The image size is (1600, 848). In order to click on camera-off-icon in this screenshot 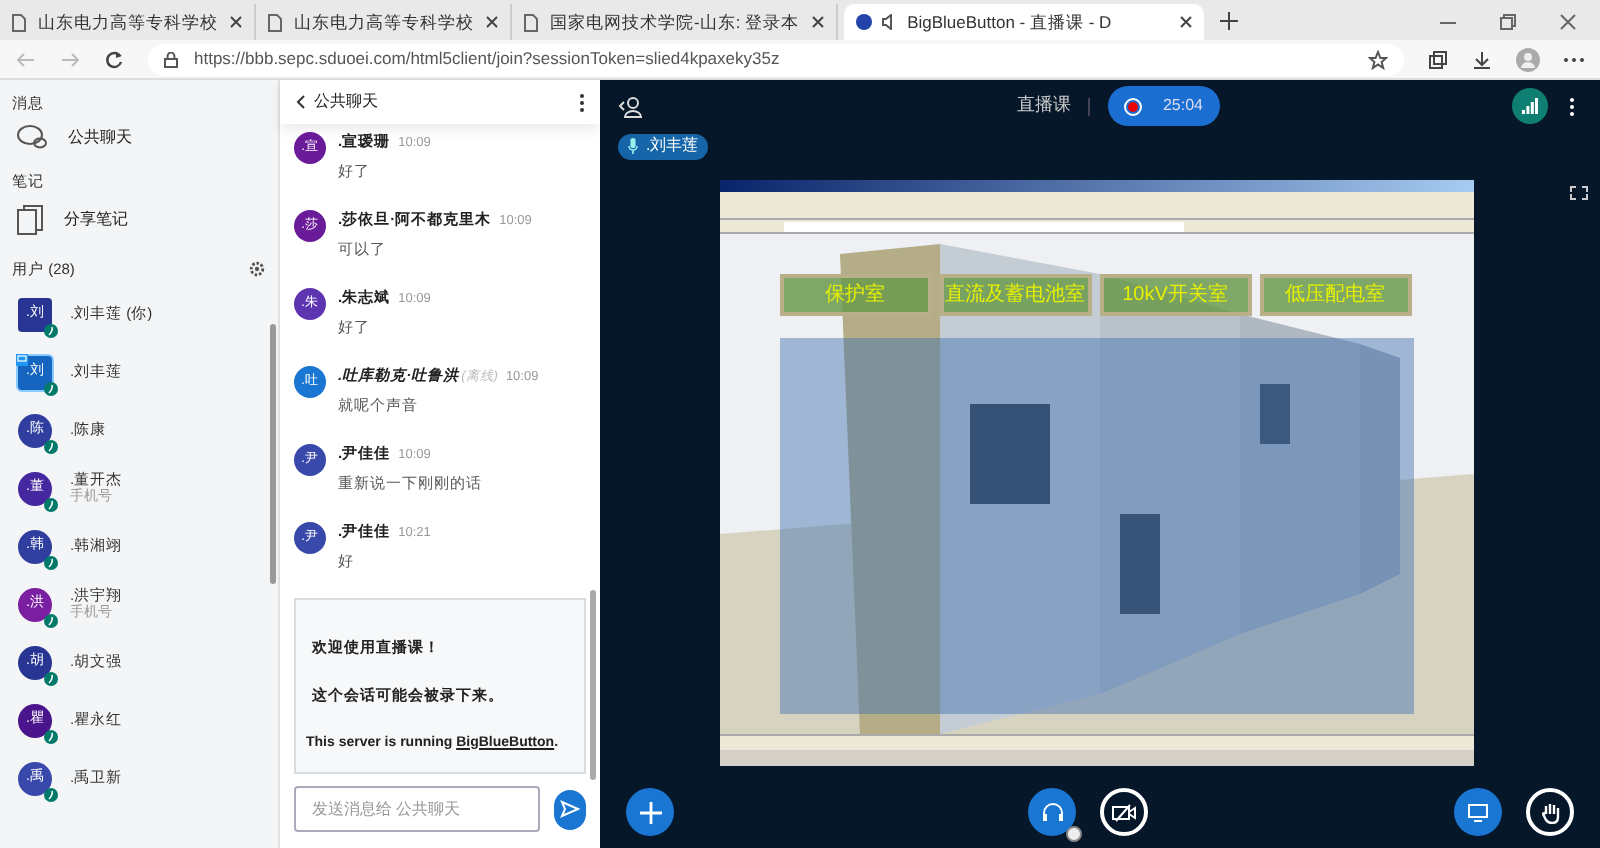, I will do `click(1124, 812)`.